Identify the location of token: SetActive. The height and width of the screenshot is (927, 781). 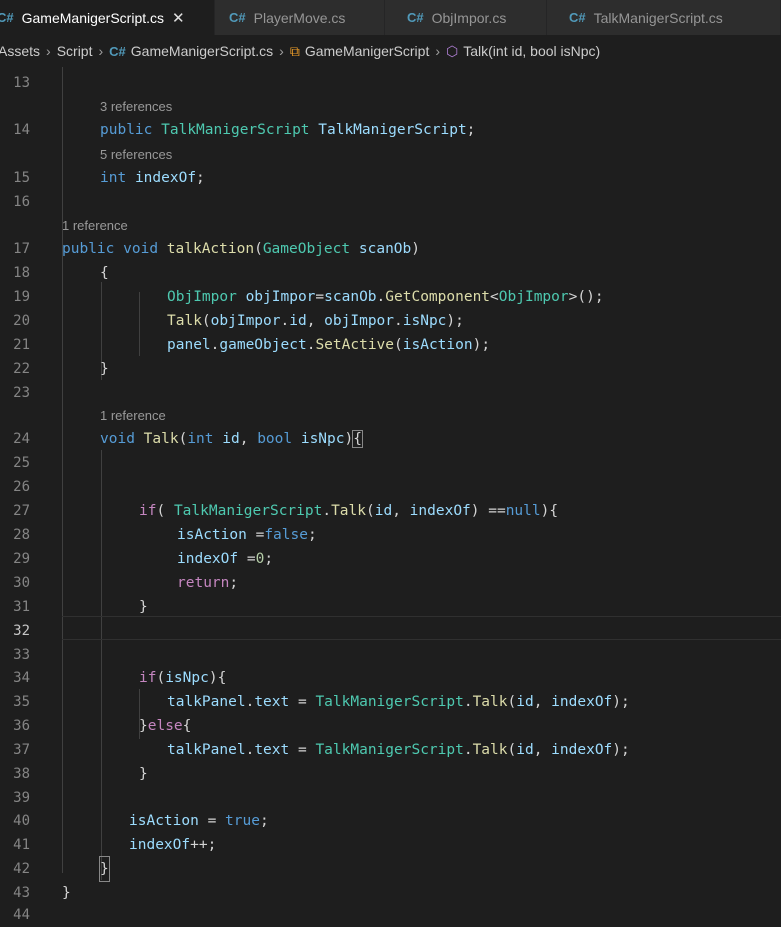
(355, 345).